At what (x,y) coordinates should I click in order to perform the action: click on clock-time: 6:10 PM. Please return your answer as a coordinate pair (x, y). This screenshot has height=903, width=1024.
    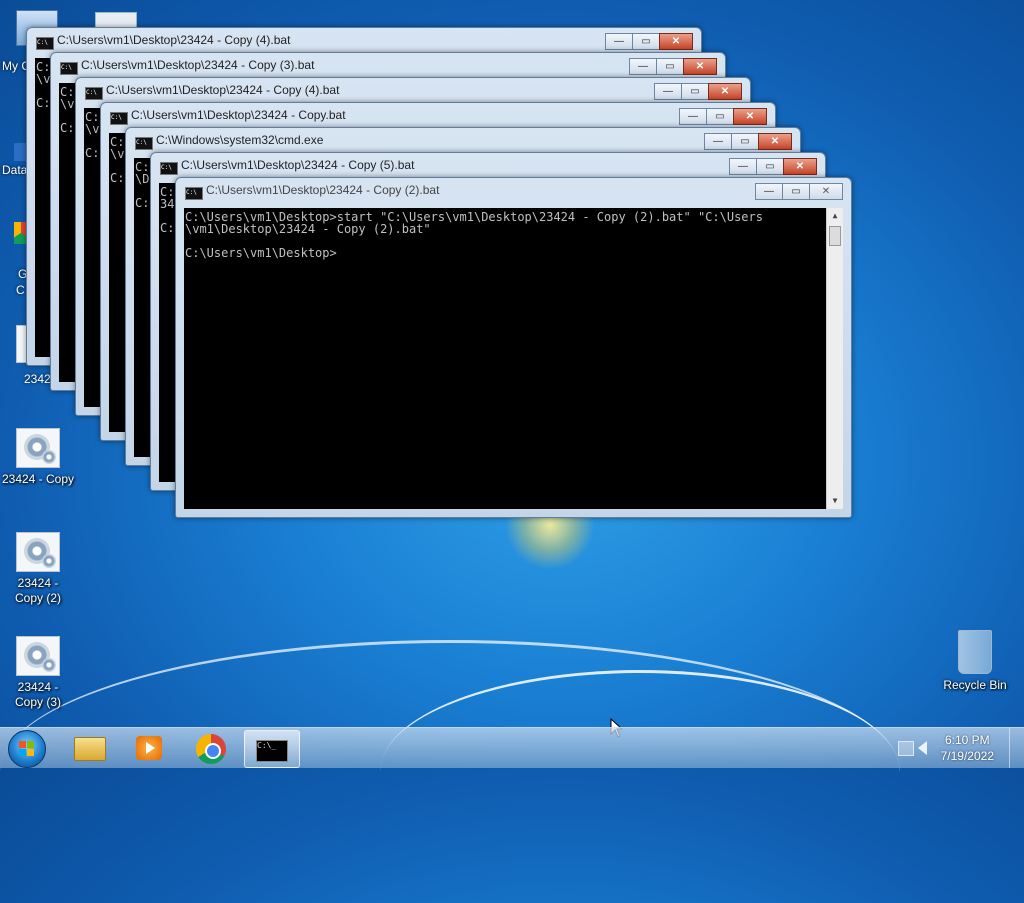
    Looking at the image, I should click on (967, 740).